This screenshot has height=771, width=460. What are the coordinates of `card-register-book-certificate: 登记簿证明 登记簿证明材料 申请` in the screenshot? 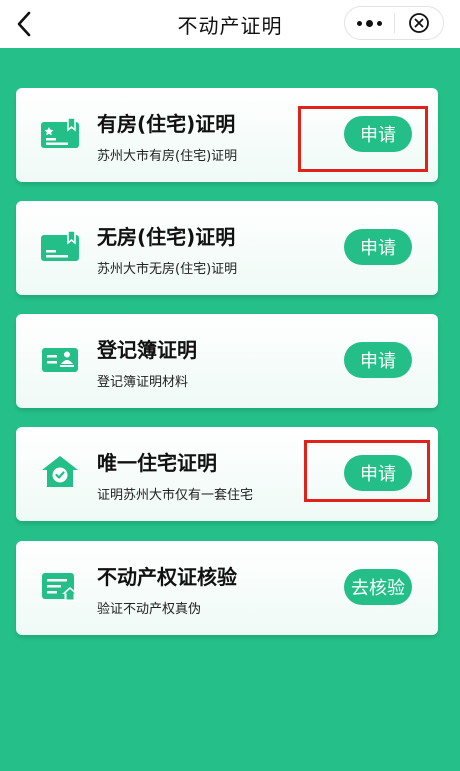 It's located at (227, 361).